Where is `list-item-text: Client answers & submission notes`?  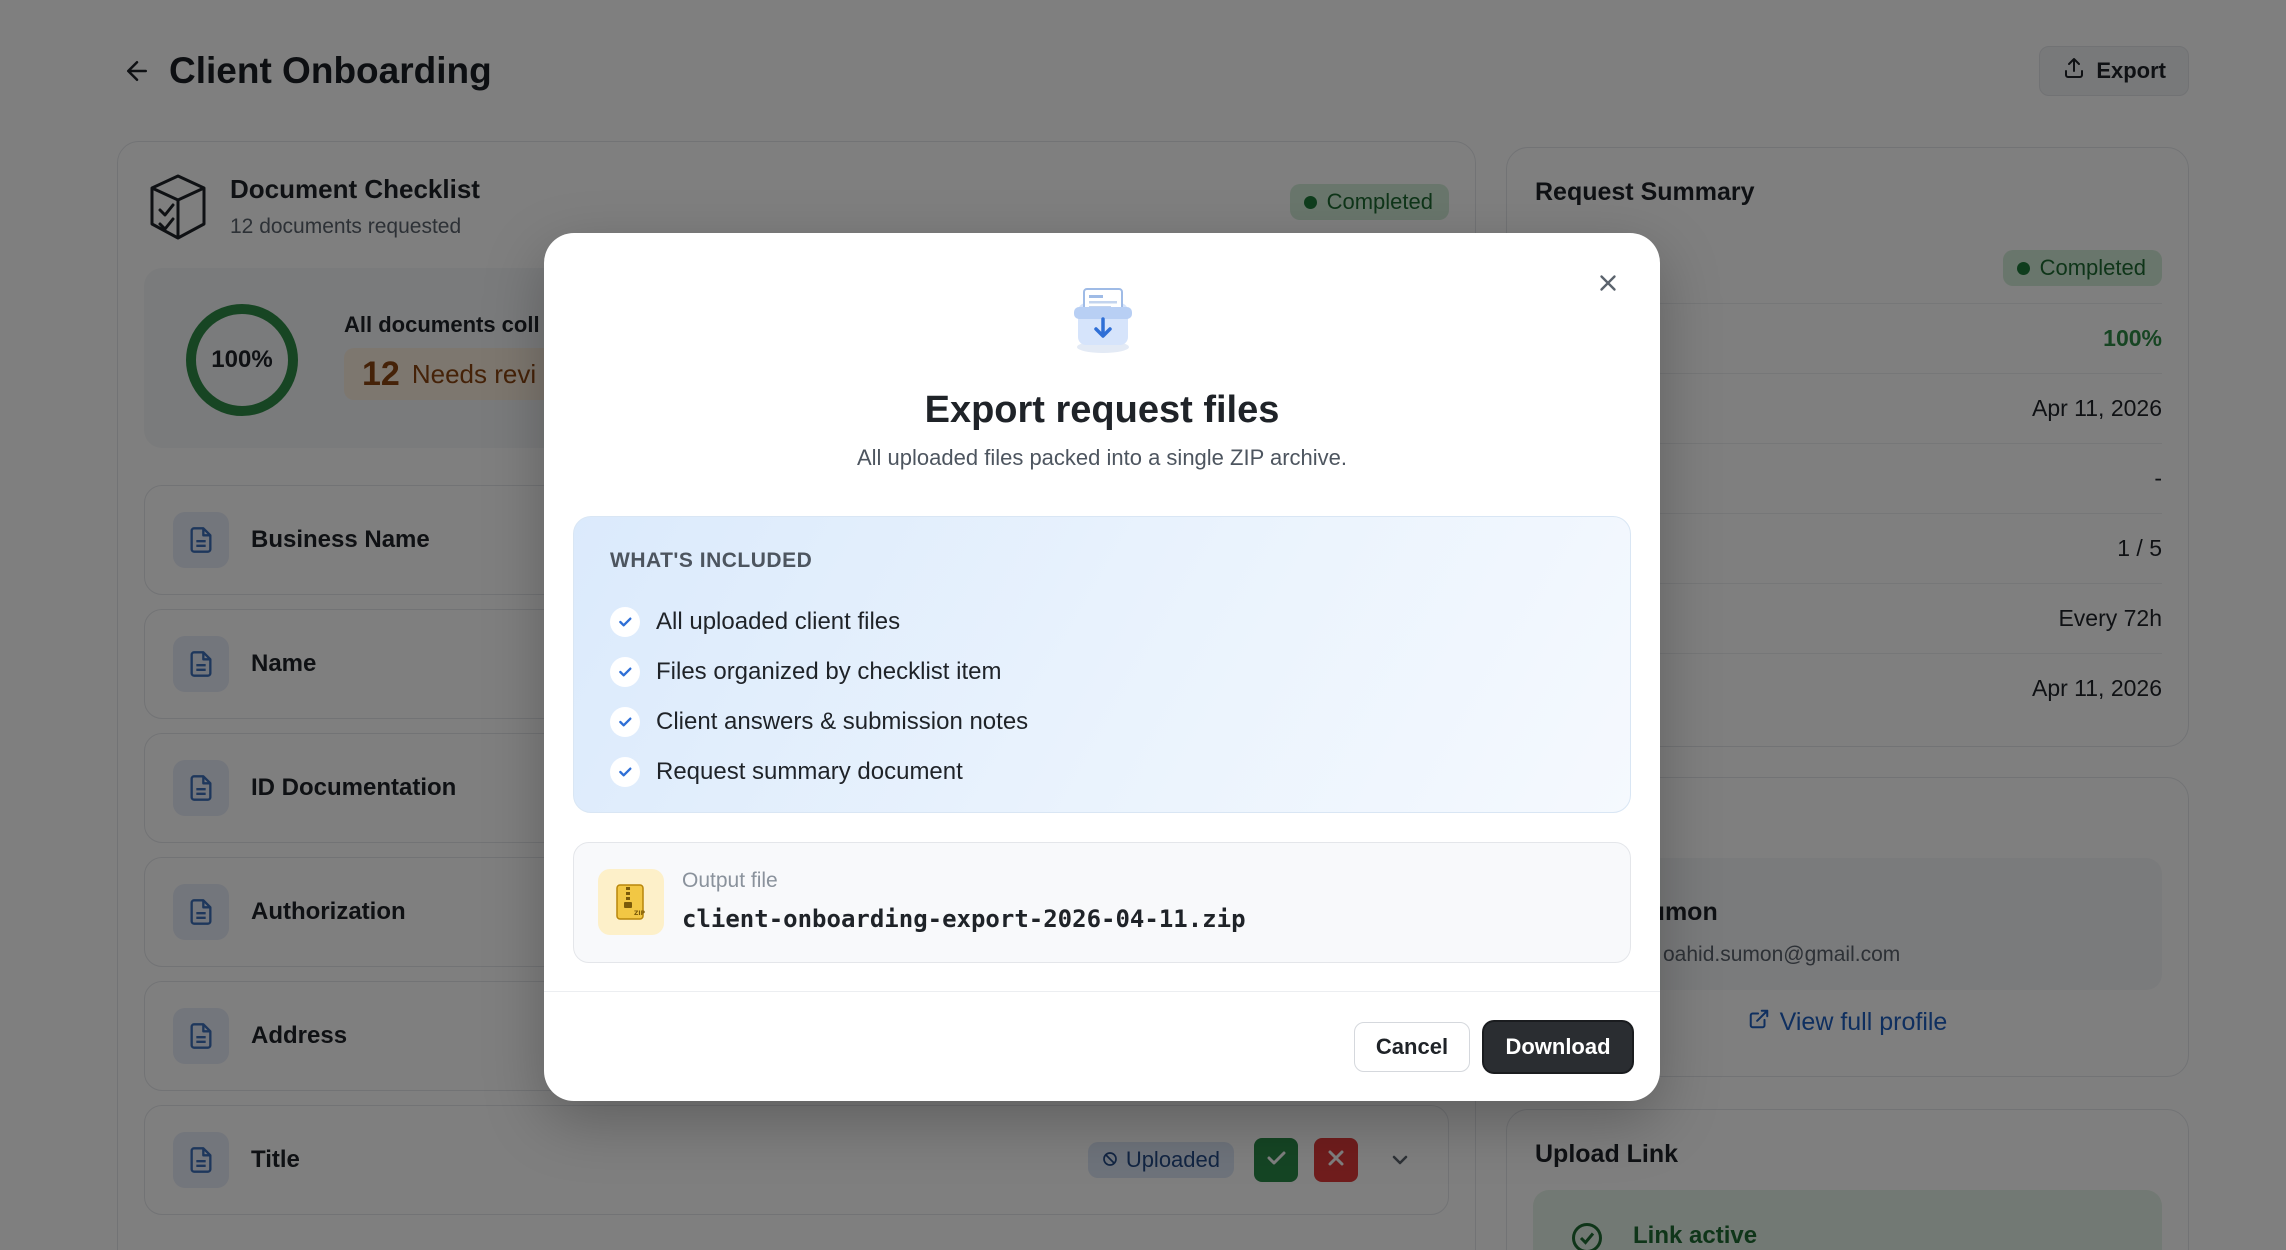
list-item-text: Client answers & submission notes is located at coordinates (842, 721).